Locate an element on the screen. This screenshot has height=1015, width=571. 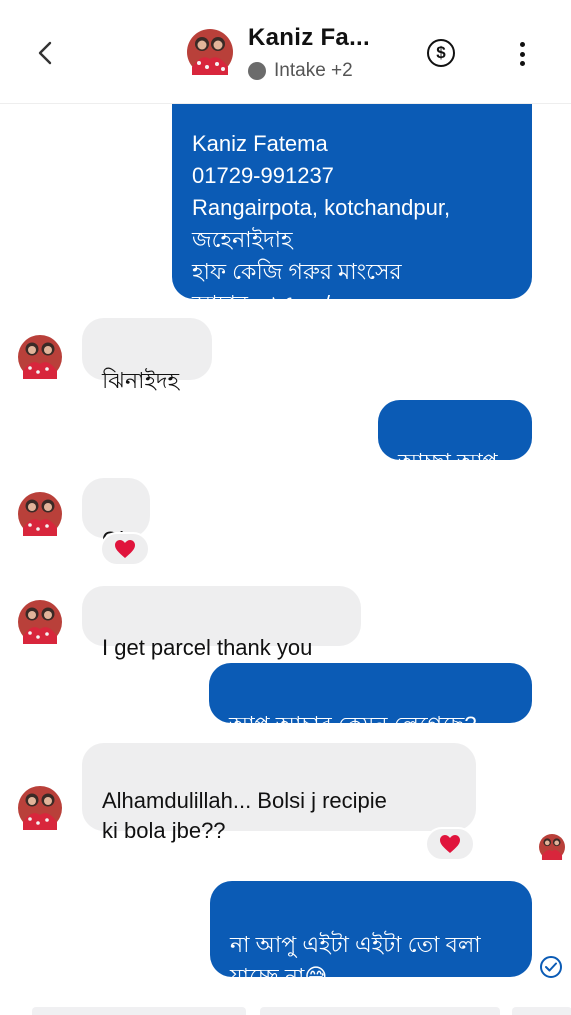
contact-subtitle: Intake +2 is located at coordinates (300, 71).